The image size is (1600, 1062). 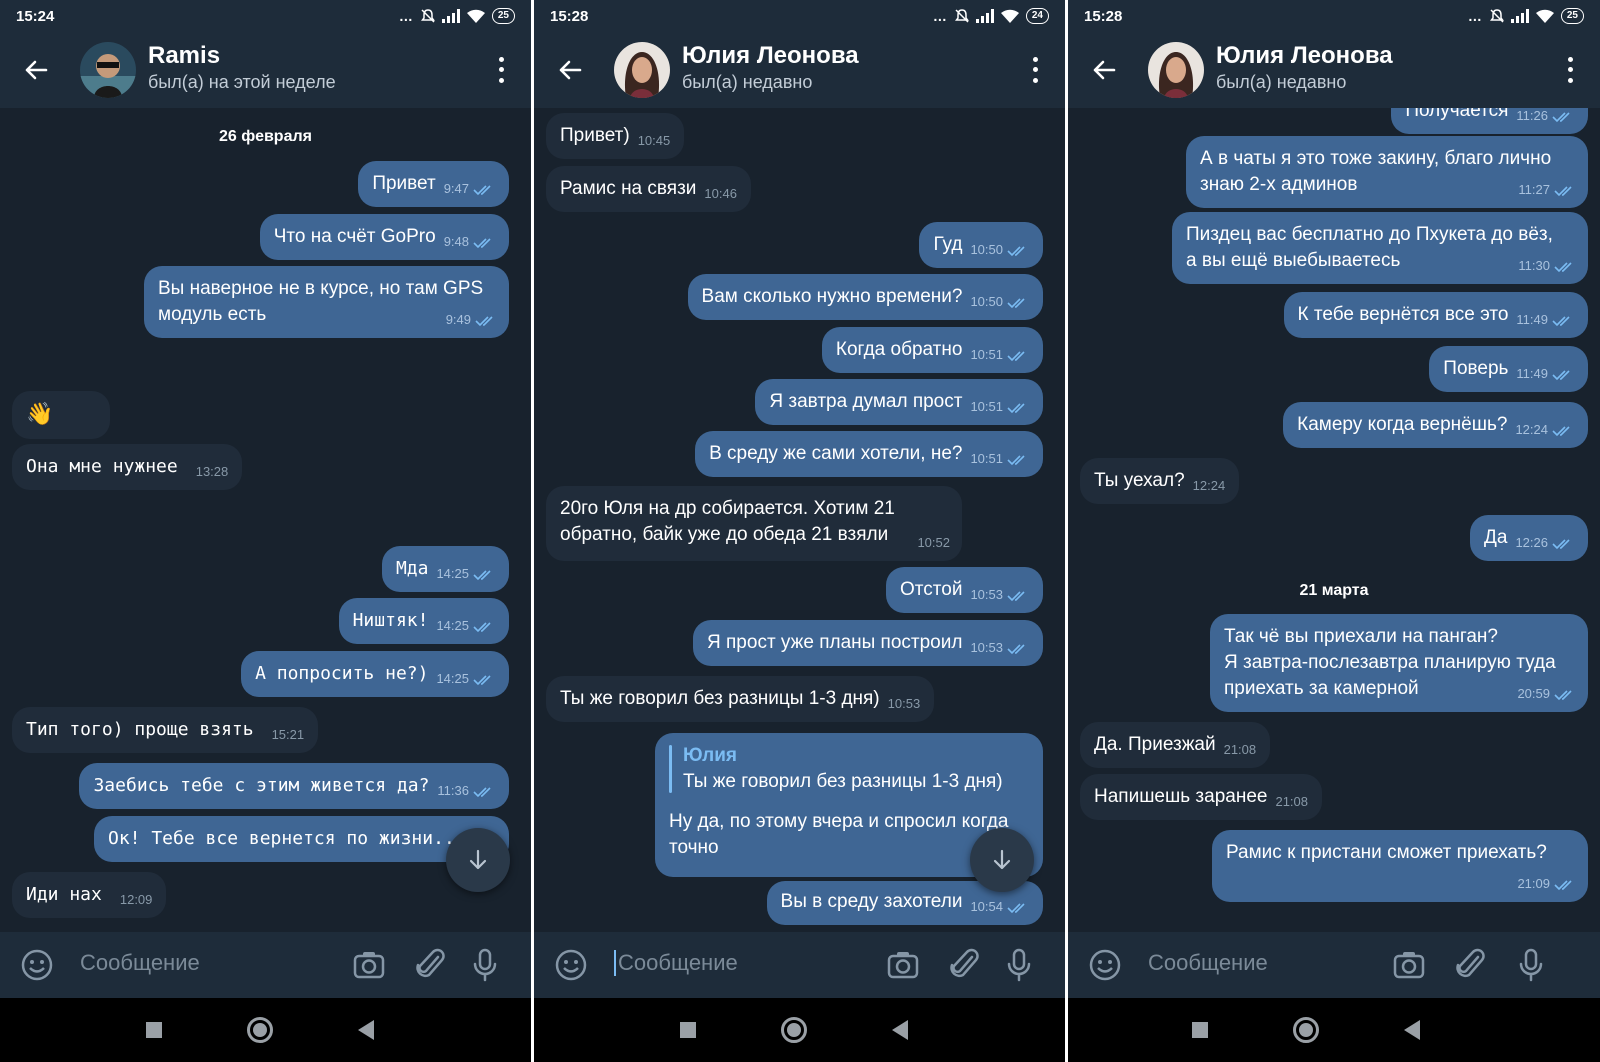 What do you see at coordinates (89, 895) in the screenshot?
I see `message-bubble: Иди нах 12:09` at bounding box center [89, 895].